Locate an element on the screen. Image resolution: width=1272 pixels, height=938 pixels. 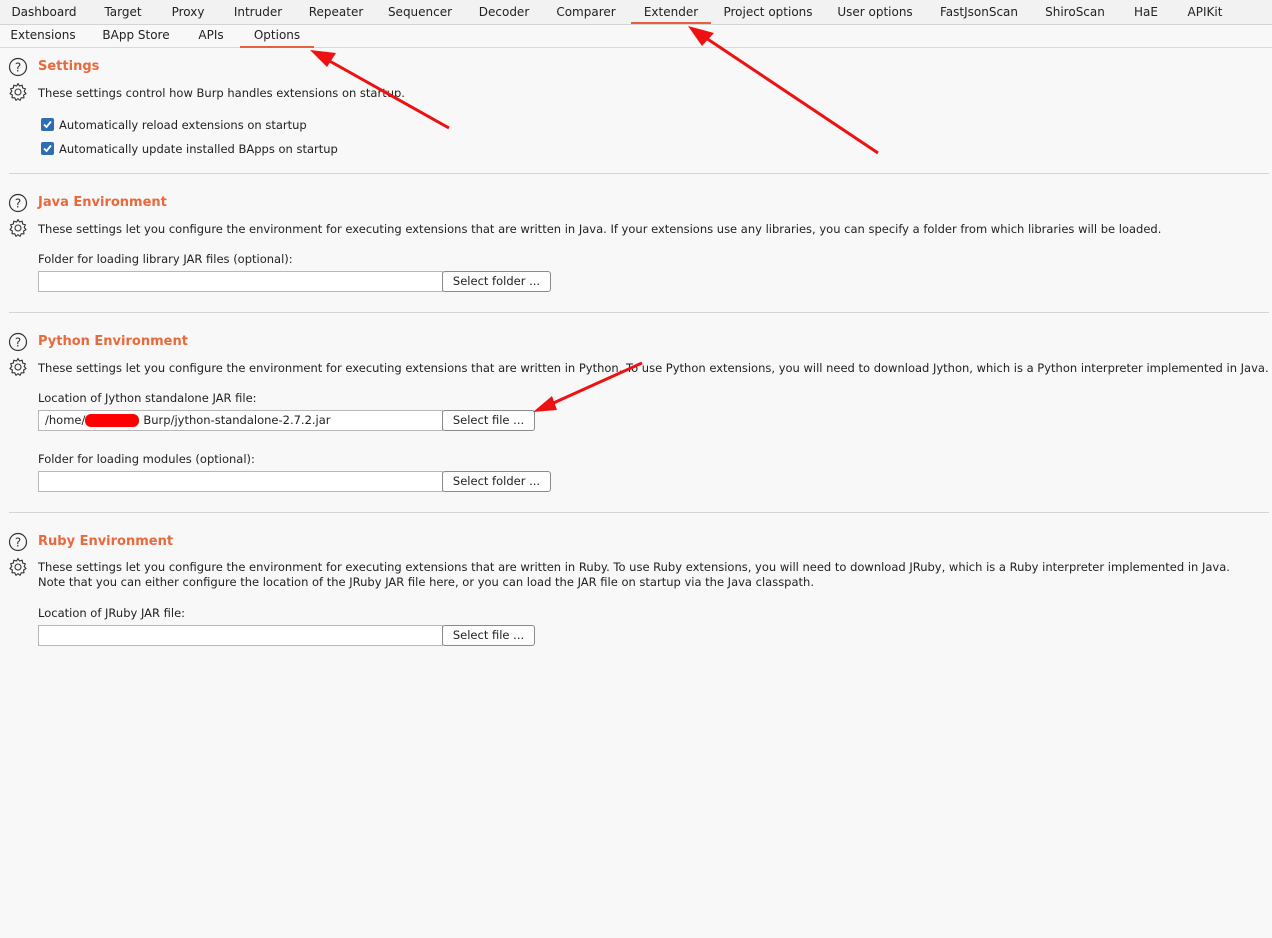
tab-dashboard: Dashboard is located at coordinates (44, 12).